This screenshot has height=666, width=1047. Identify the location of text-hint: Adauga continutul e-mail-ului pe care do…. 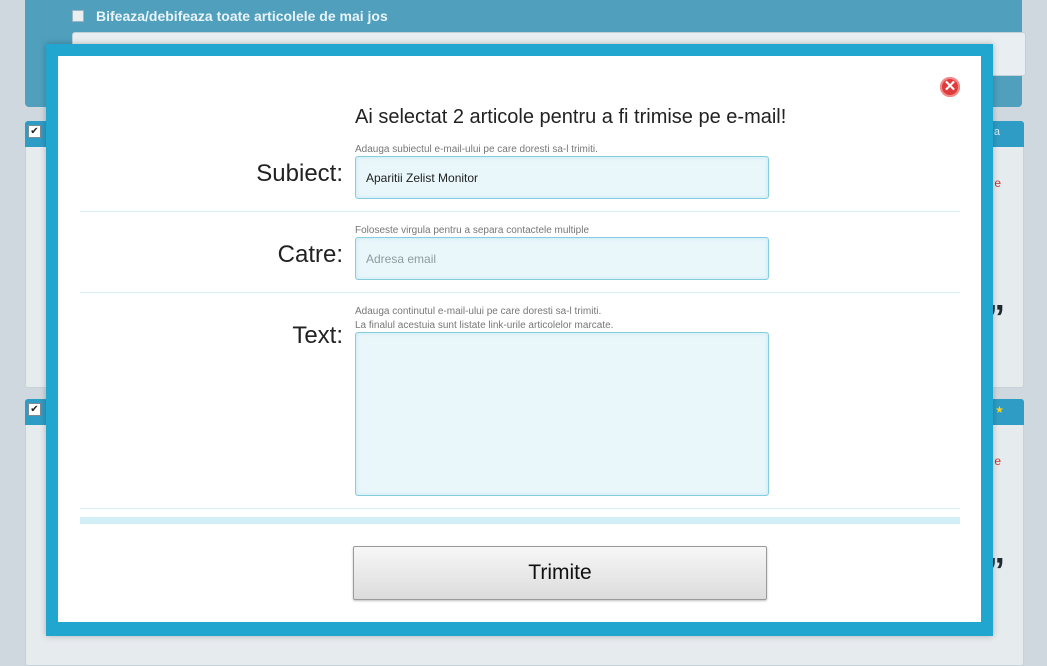
(484, 319).